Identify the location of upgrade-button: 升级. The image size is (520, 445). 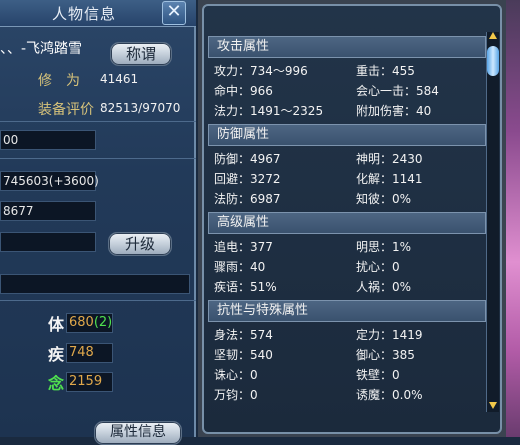
(140, 244).